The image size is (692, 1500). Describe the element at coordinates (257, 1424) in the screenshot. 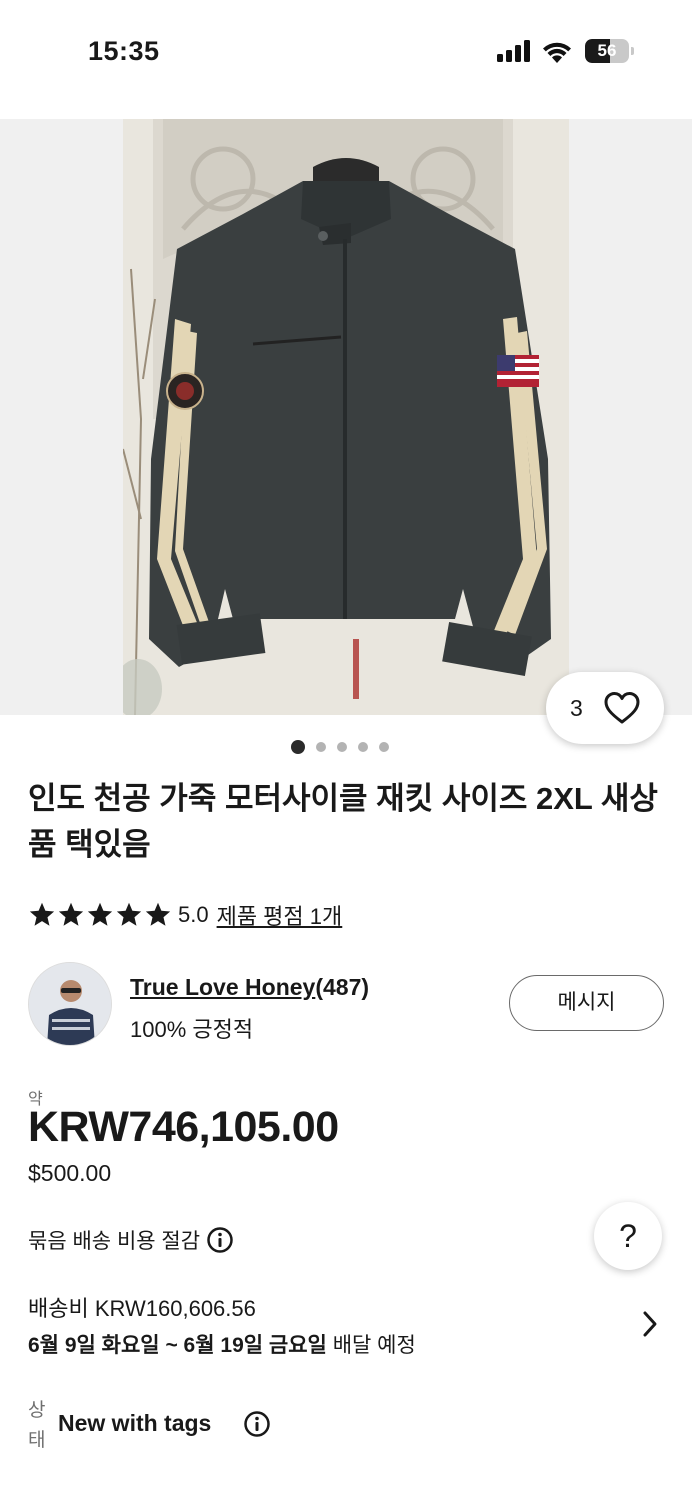

I see `condition-info-icon` at that location.